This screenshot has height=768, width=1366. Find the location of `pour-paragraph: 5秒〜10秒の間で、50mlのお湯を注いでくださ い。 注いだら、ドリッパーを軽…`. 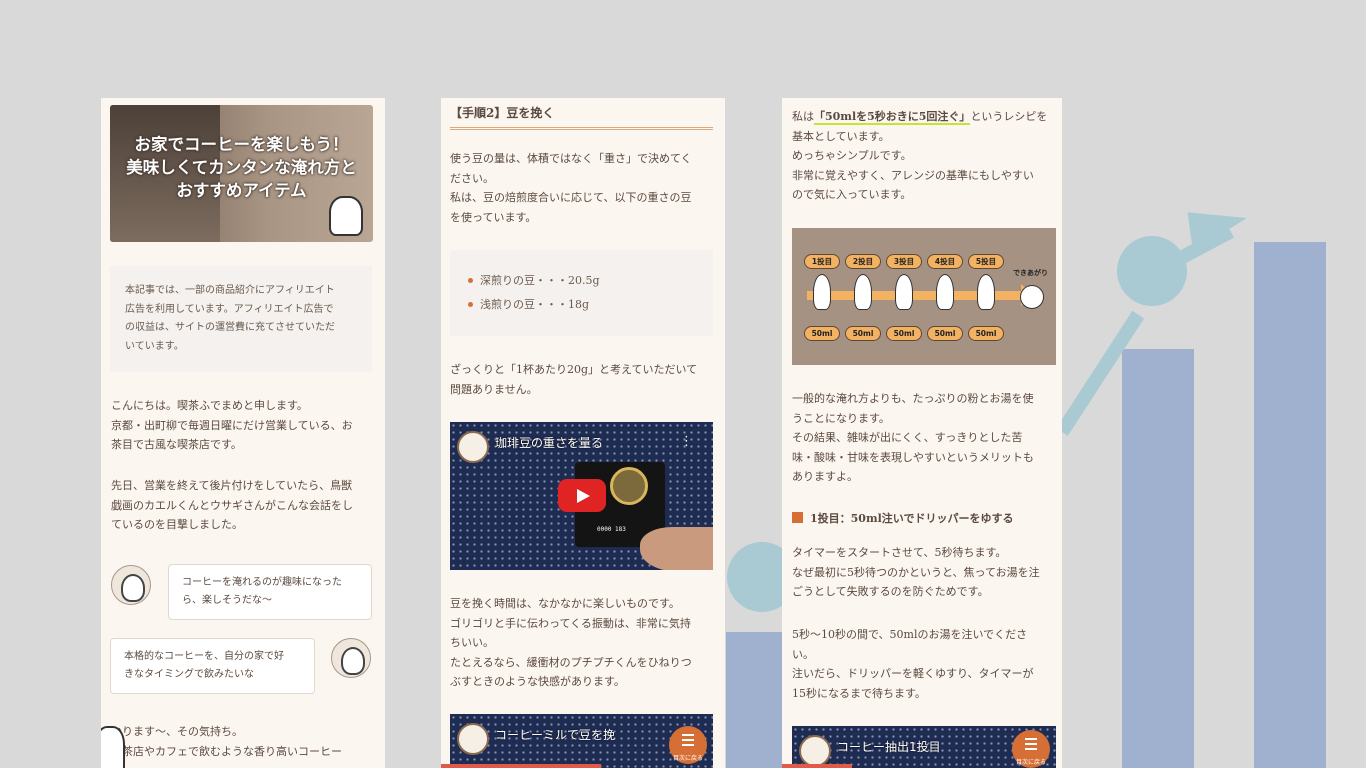

pour-paragraph: 5秒〜10秒の間で、50mlのお湯を注いでくださ い。 注いだら、ドリッパーを軽… is located at coordinates (925, 664).